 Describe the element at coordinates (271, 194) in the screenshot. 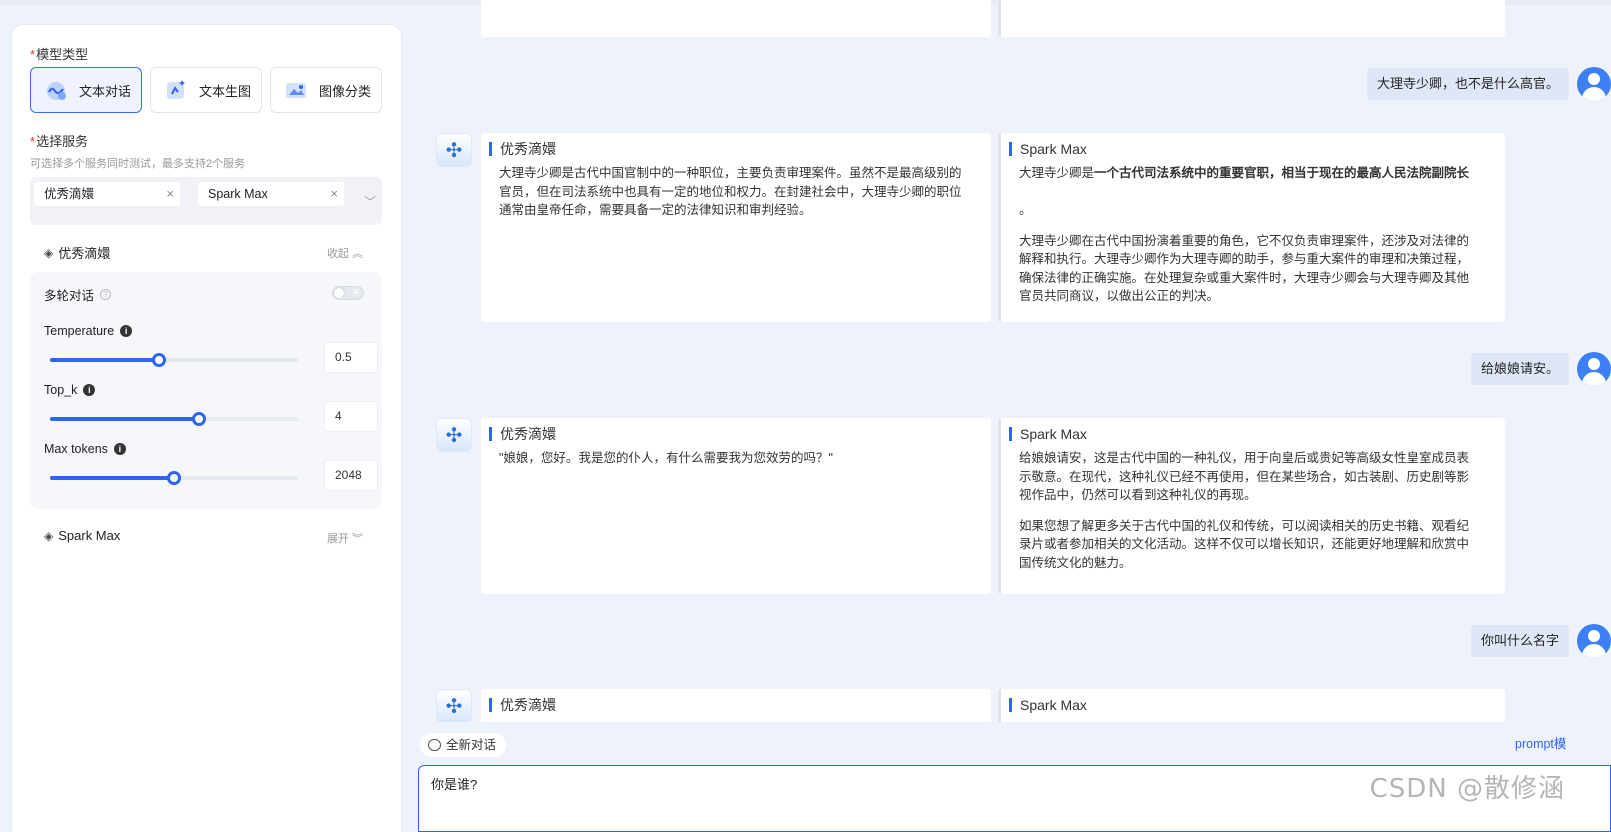

I see `service-tag: Spark Max ×` at that location.